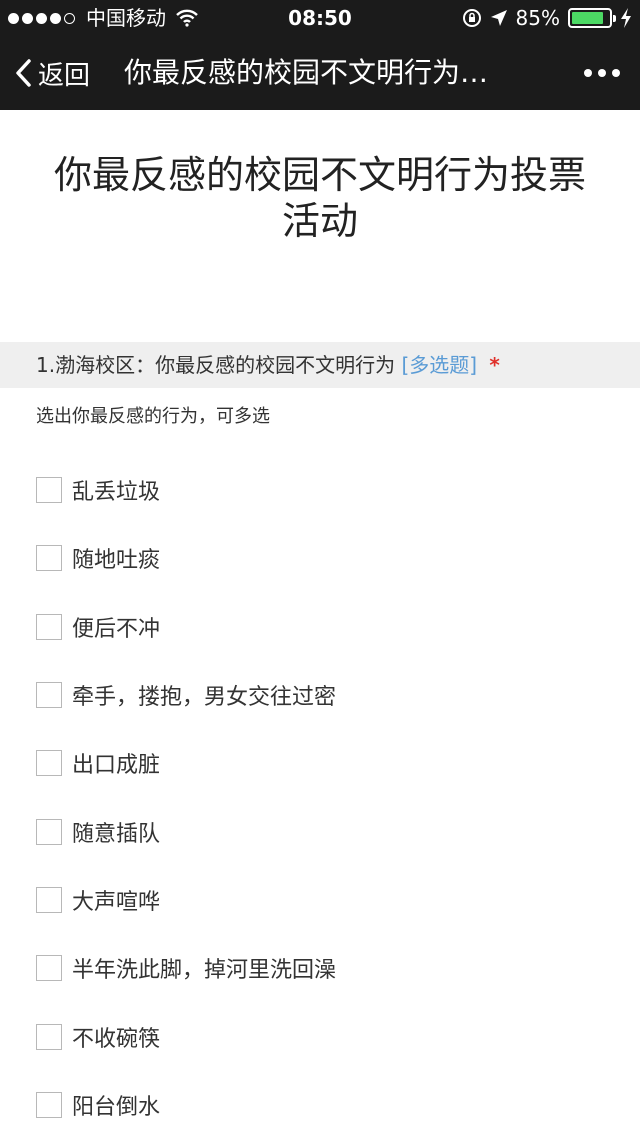 Image resolution: width=640 pixels, height=1139 pixels. I want to click on status-right: 85%, so click(543, 18).